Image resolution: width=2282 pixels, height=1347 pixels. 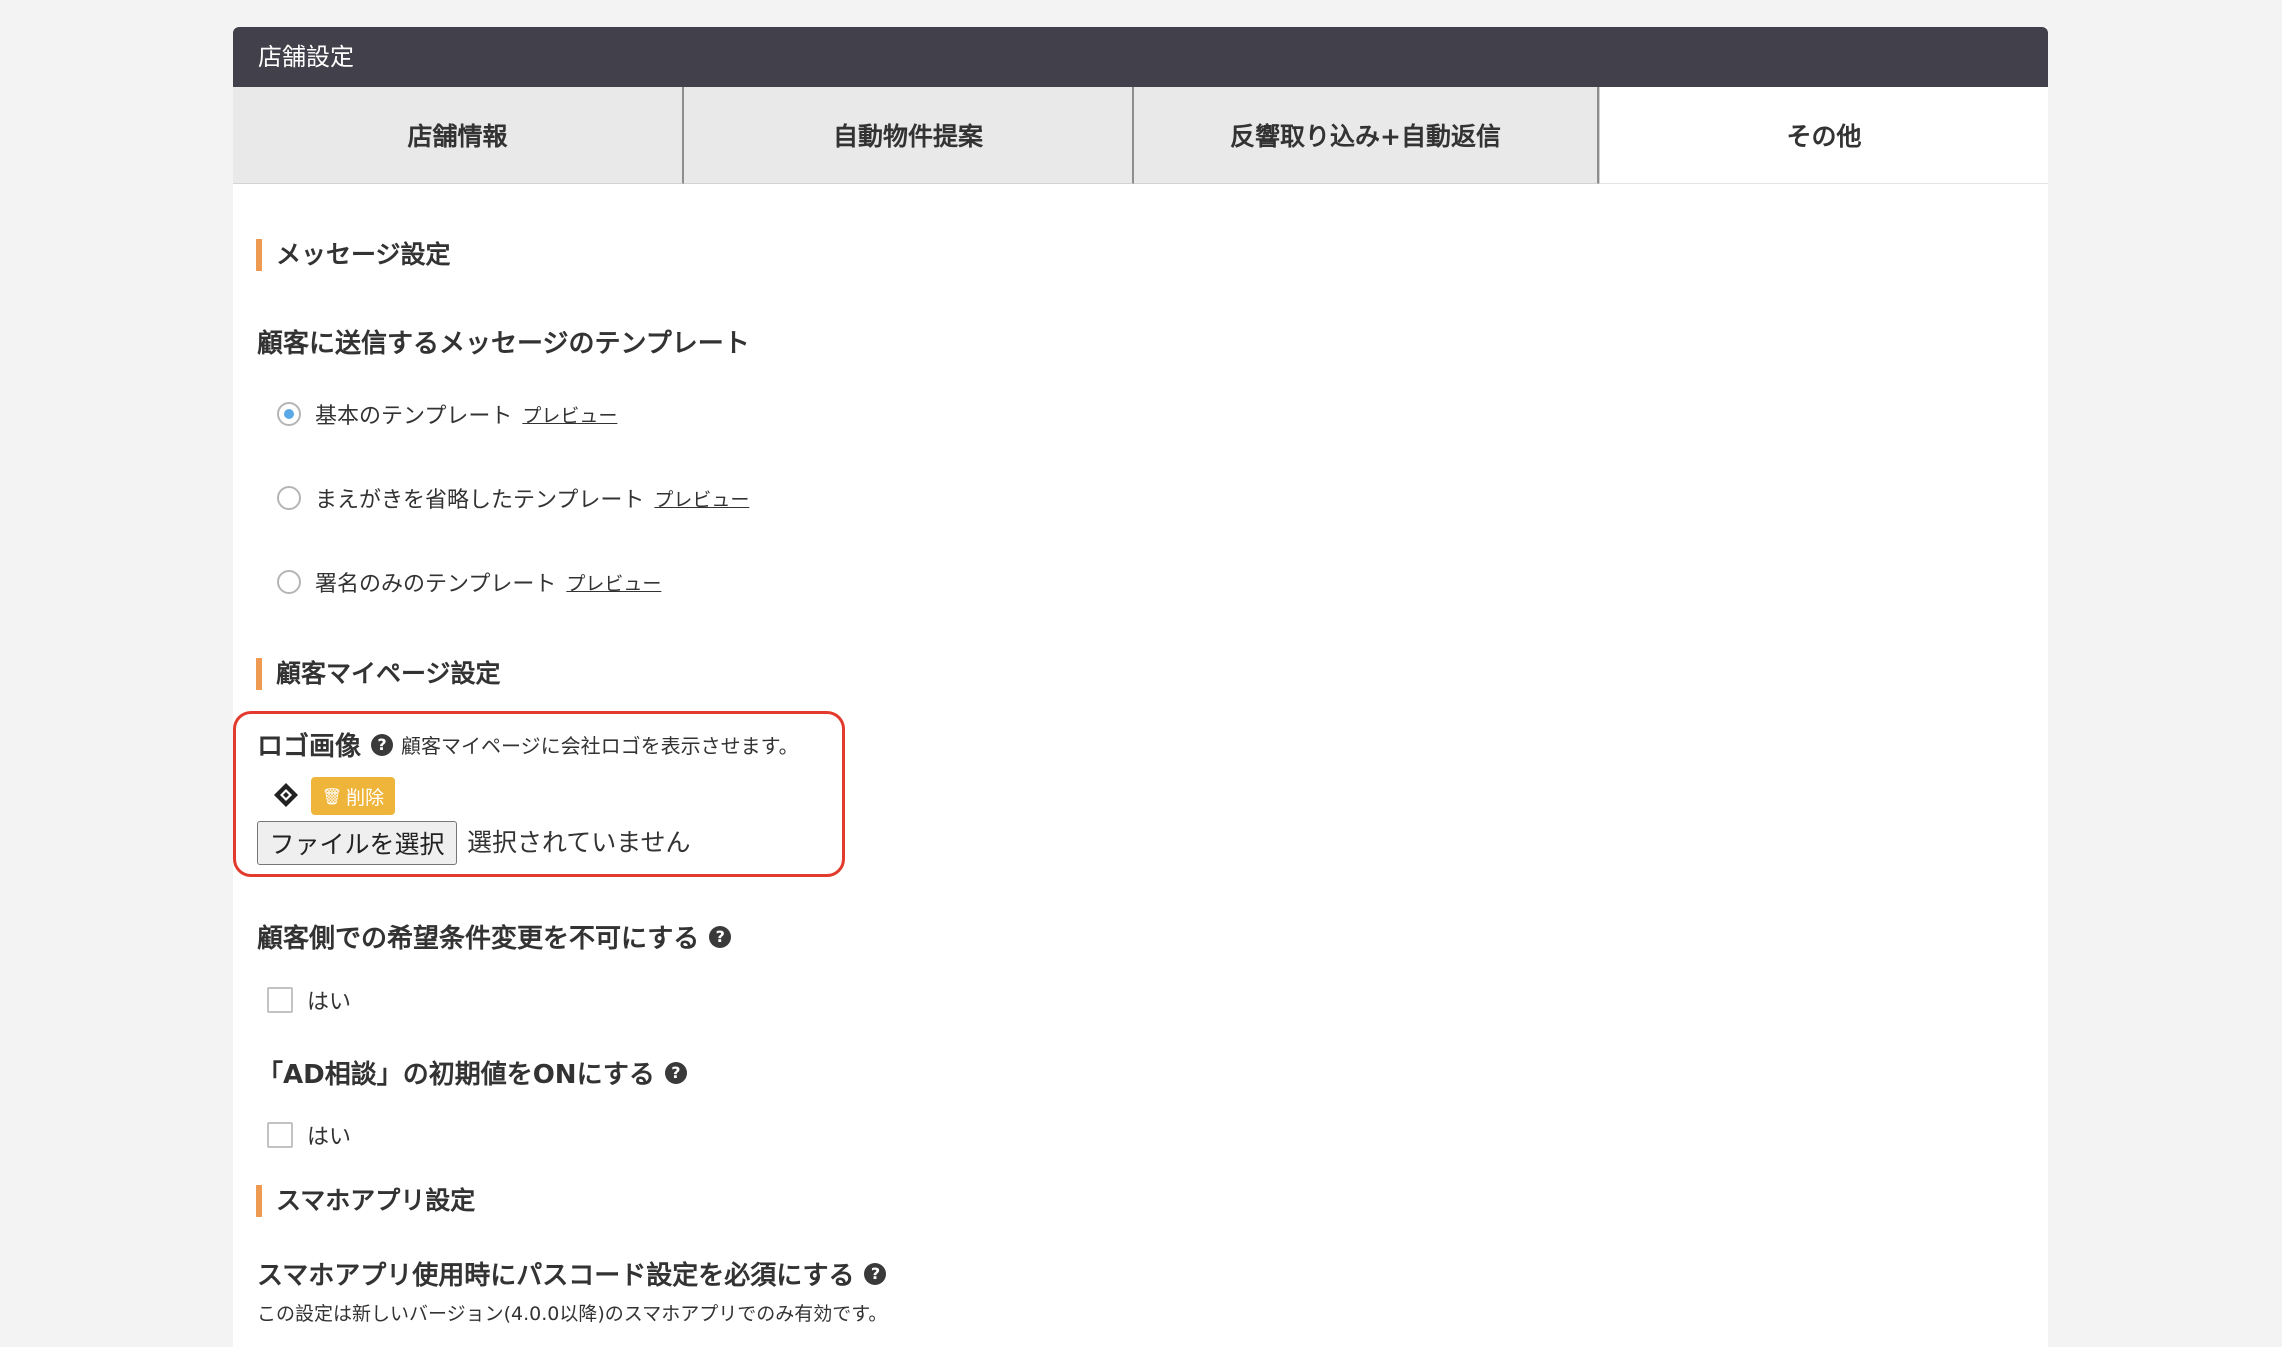 What do you see at coordinates (579, 842) in the screenshot?
I see `file-status-text: 選択されていません` at bounding box center [579, 842].